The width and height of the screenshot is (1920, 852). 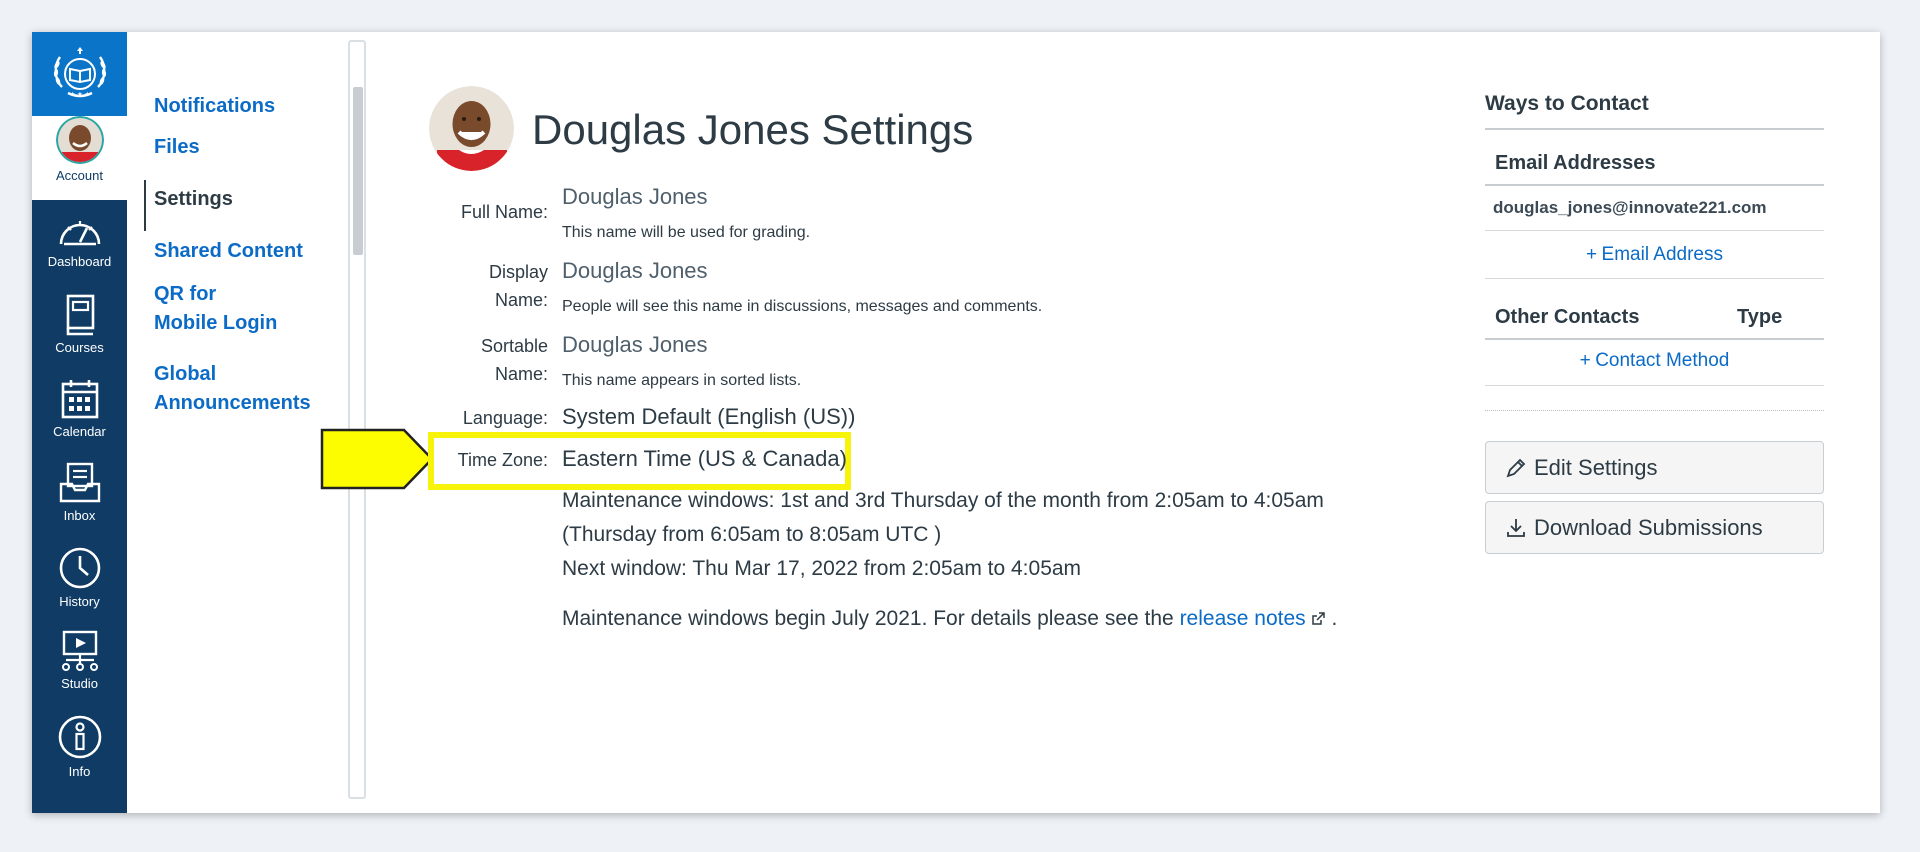 I want to click on edit-settings-button: Edit Settings, so click(x=1654, y=467).